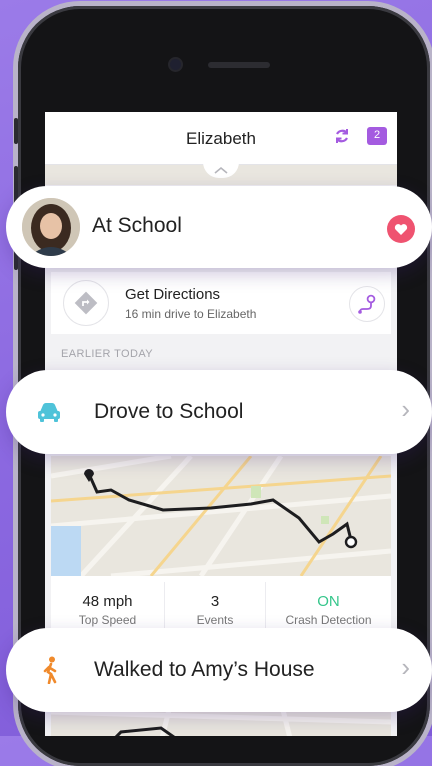 The height and width of the screenshot is (766, 432). Describe the element at coordinates (239, 65) in the screenshot. I see `earpiece-speaker` at that location.